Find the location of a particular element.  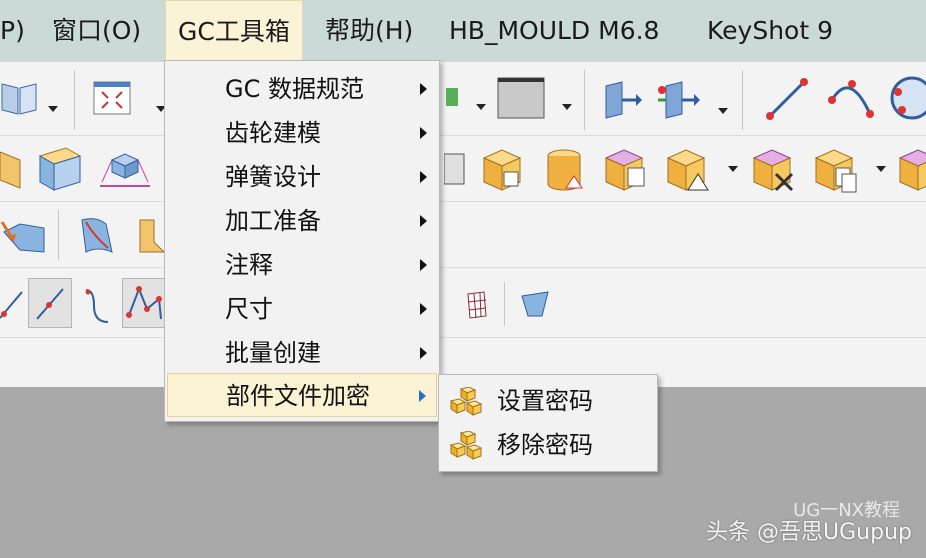

menu-item-batch-create: 批量创建 is located at coordinates (302, 353).